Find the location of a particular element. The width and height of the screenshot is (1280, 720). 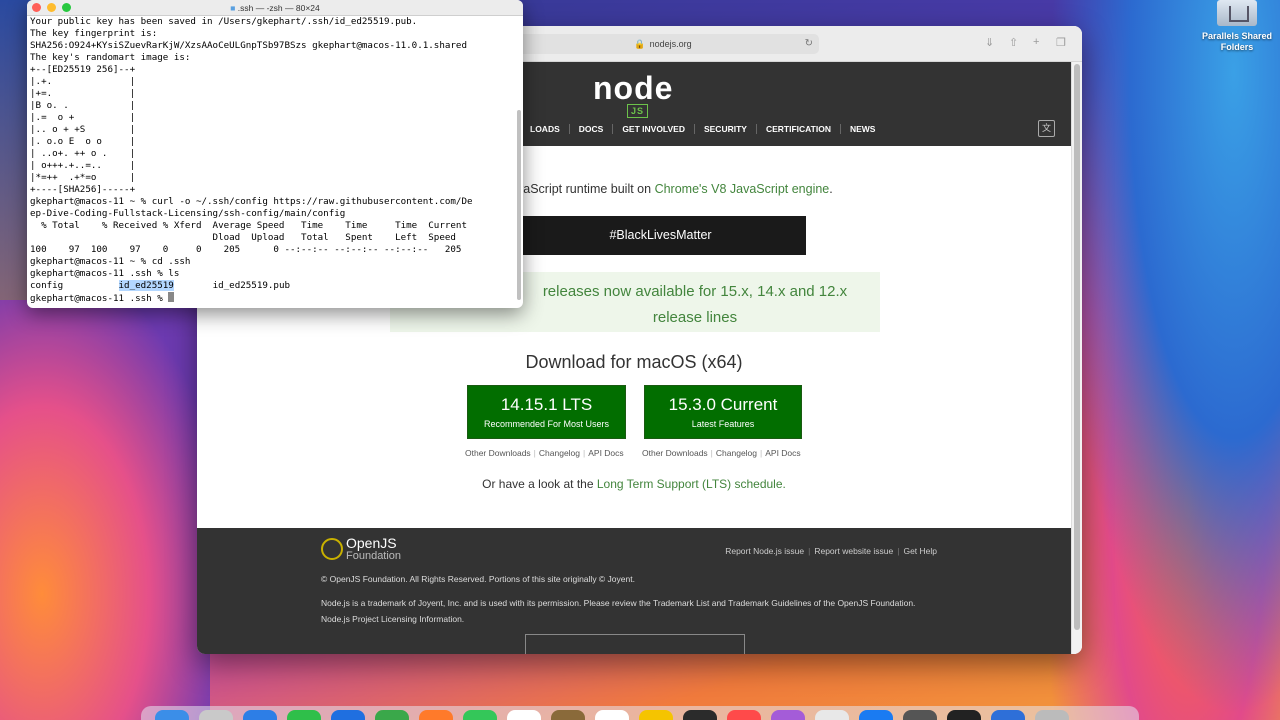

openjs-mark-icon is located at coordinates (332, 549).